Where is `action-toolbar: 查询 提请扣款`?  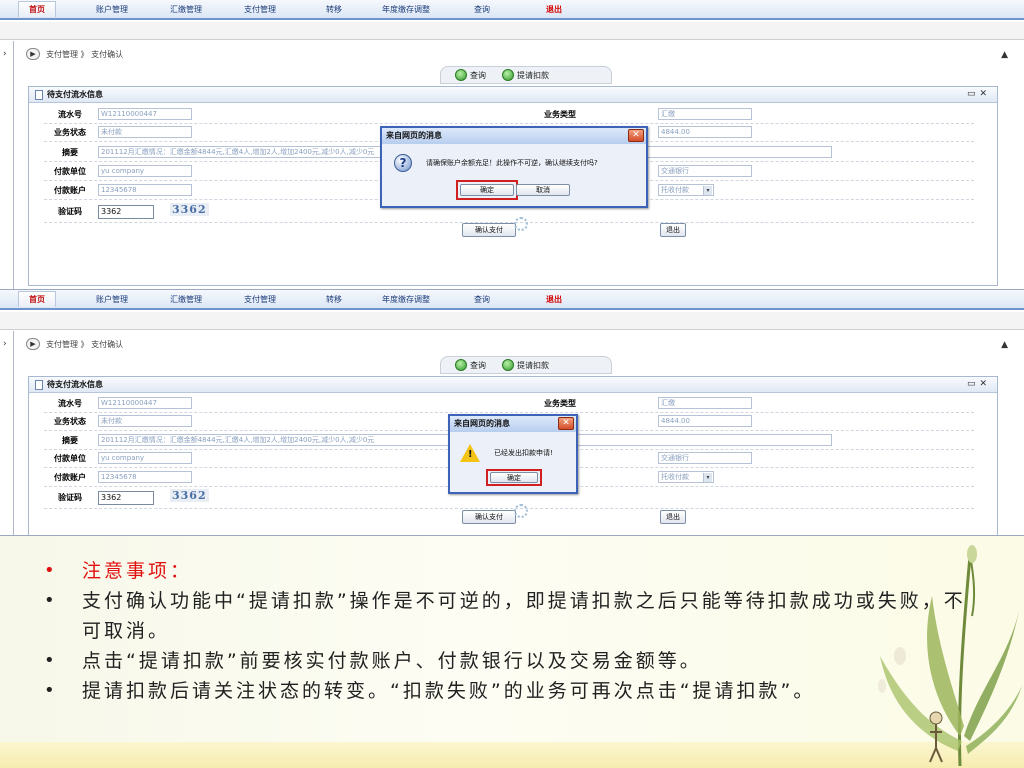
action-toolbar: 查询 提请扣款 is located at coordinates (526, 75).